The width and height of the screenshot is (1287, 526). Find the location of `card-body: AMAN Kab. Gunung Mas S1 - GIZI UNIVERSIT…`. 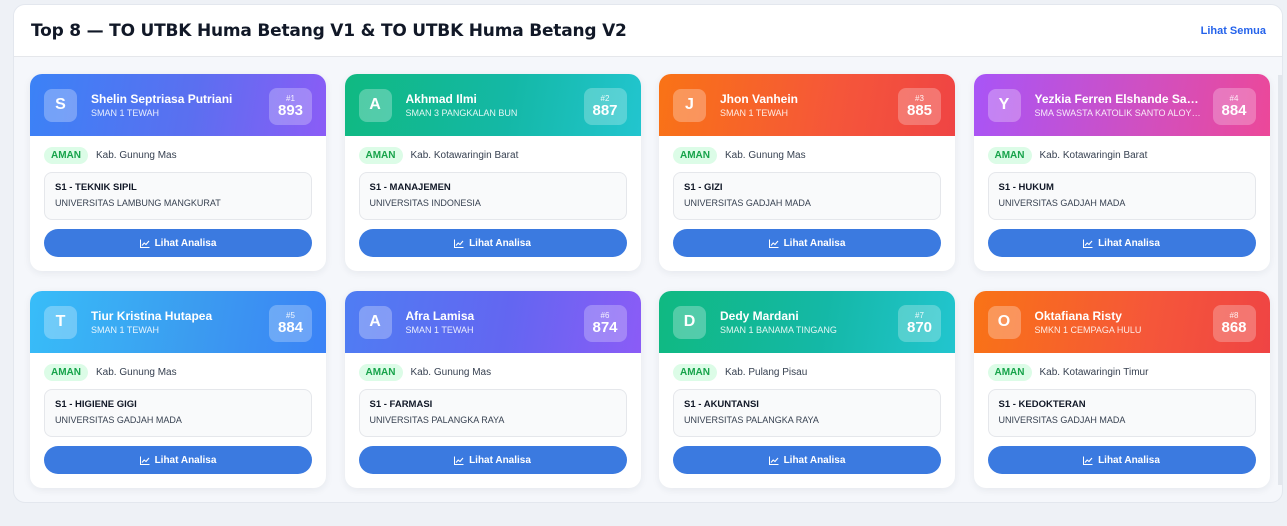

card-body: AMAN Kab. Gunung Mas S1 - GIZI UNIVERSIT… is located at coordinates (807, 196).